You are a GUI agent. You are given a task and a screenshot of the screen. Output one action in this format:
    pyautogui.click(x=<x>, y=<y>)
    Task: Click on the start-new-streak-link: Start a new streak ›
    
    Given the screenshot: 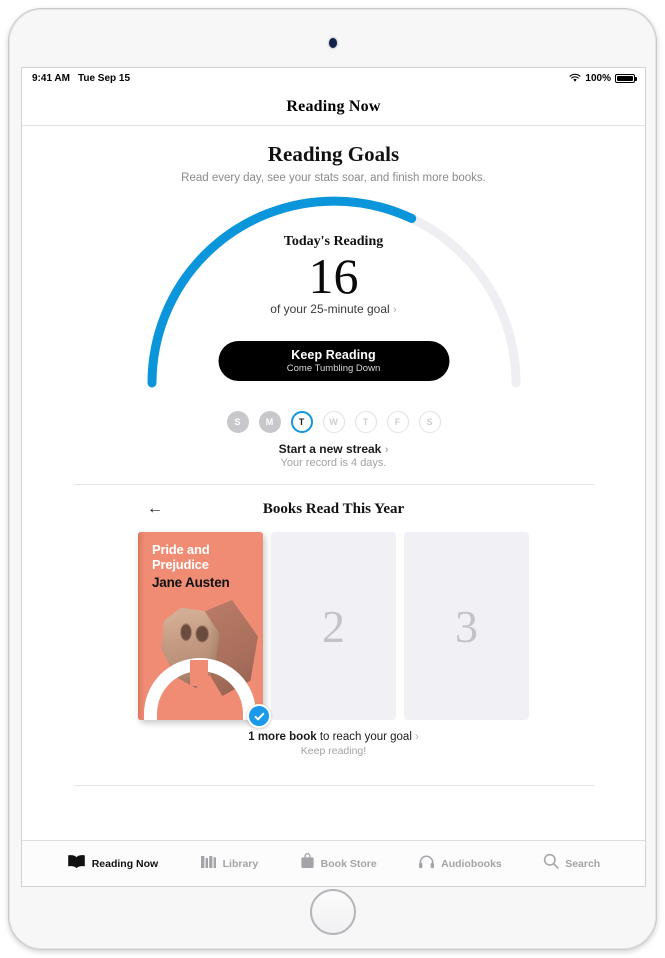 What is the action you would take?
    pyautogui.click(x=333, y=449)
    